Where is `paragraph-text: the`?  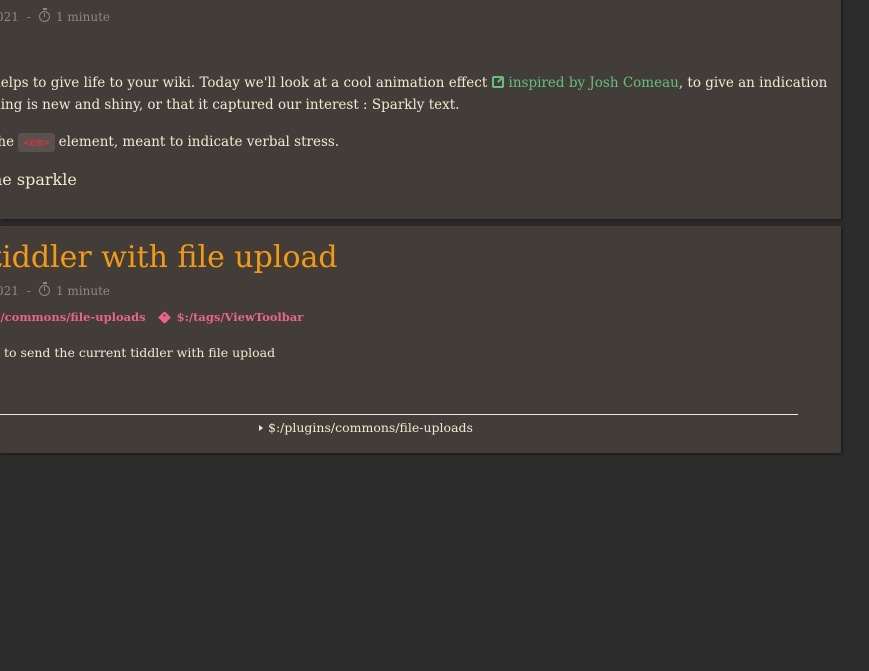 paragraph-text: the is located at coordinates (7, 142).